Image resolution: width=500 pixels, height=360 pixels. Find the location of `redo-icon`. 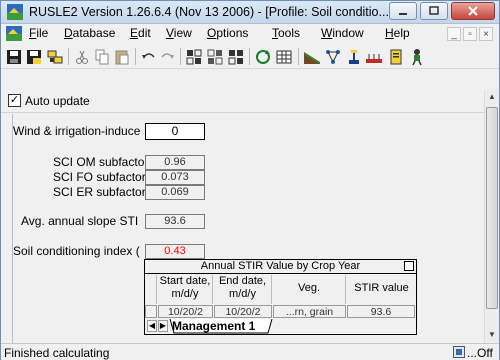

redo-icon is located at coordinates (167, 57).